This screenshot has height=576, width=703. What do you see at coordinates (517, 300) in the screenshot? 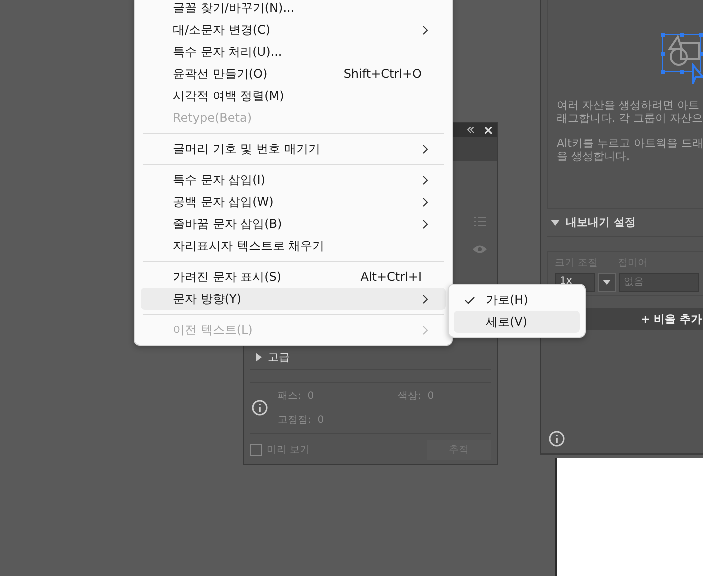
I see `submenu-item: 가로(H)` at bounding box center [517, 300].